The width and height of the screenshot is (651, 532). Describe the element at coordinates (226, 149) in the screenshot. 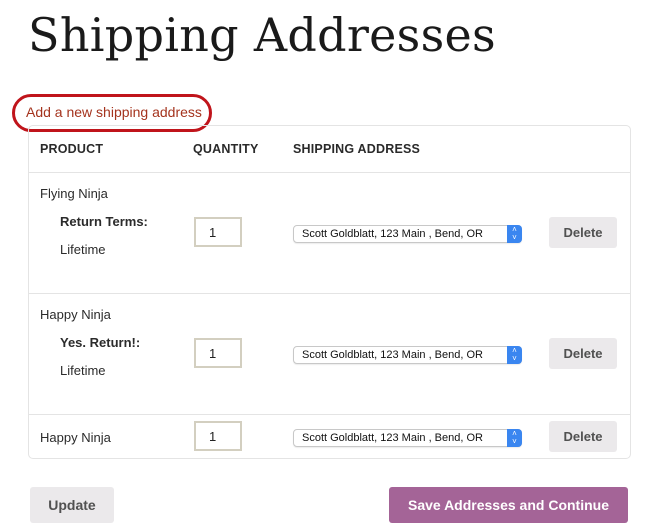

I see `header-quantity: QUANTITY` at that location.